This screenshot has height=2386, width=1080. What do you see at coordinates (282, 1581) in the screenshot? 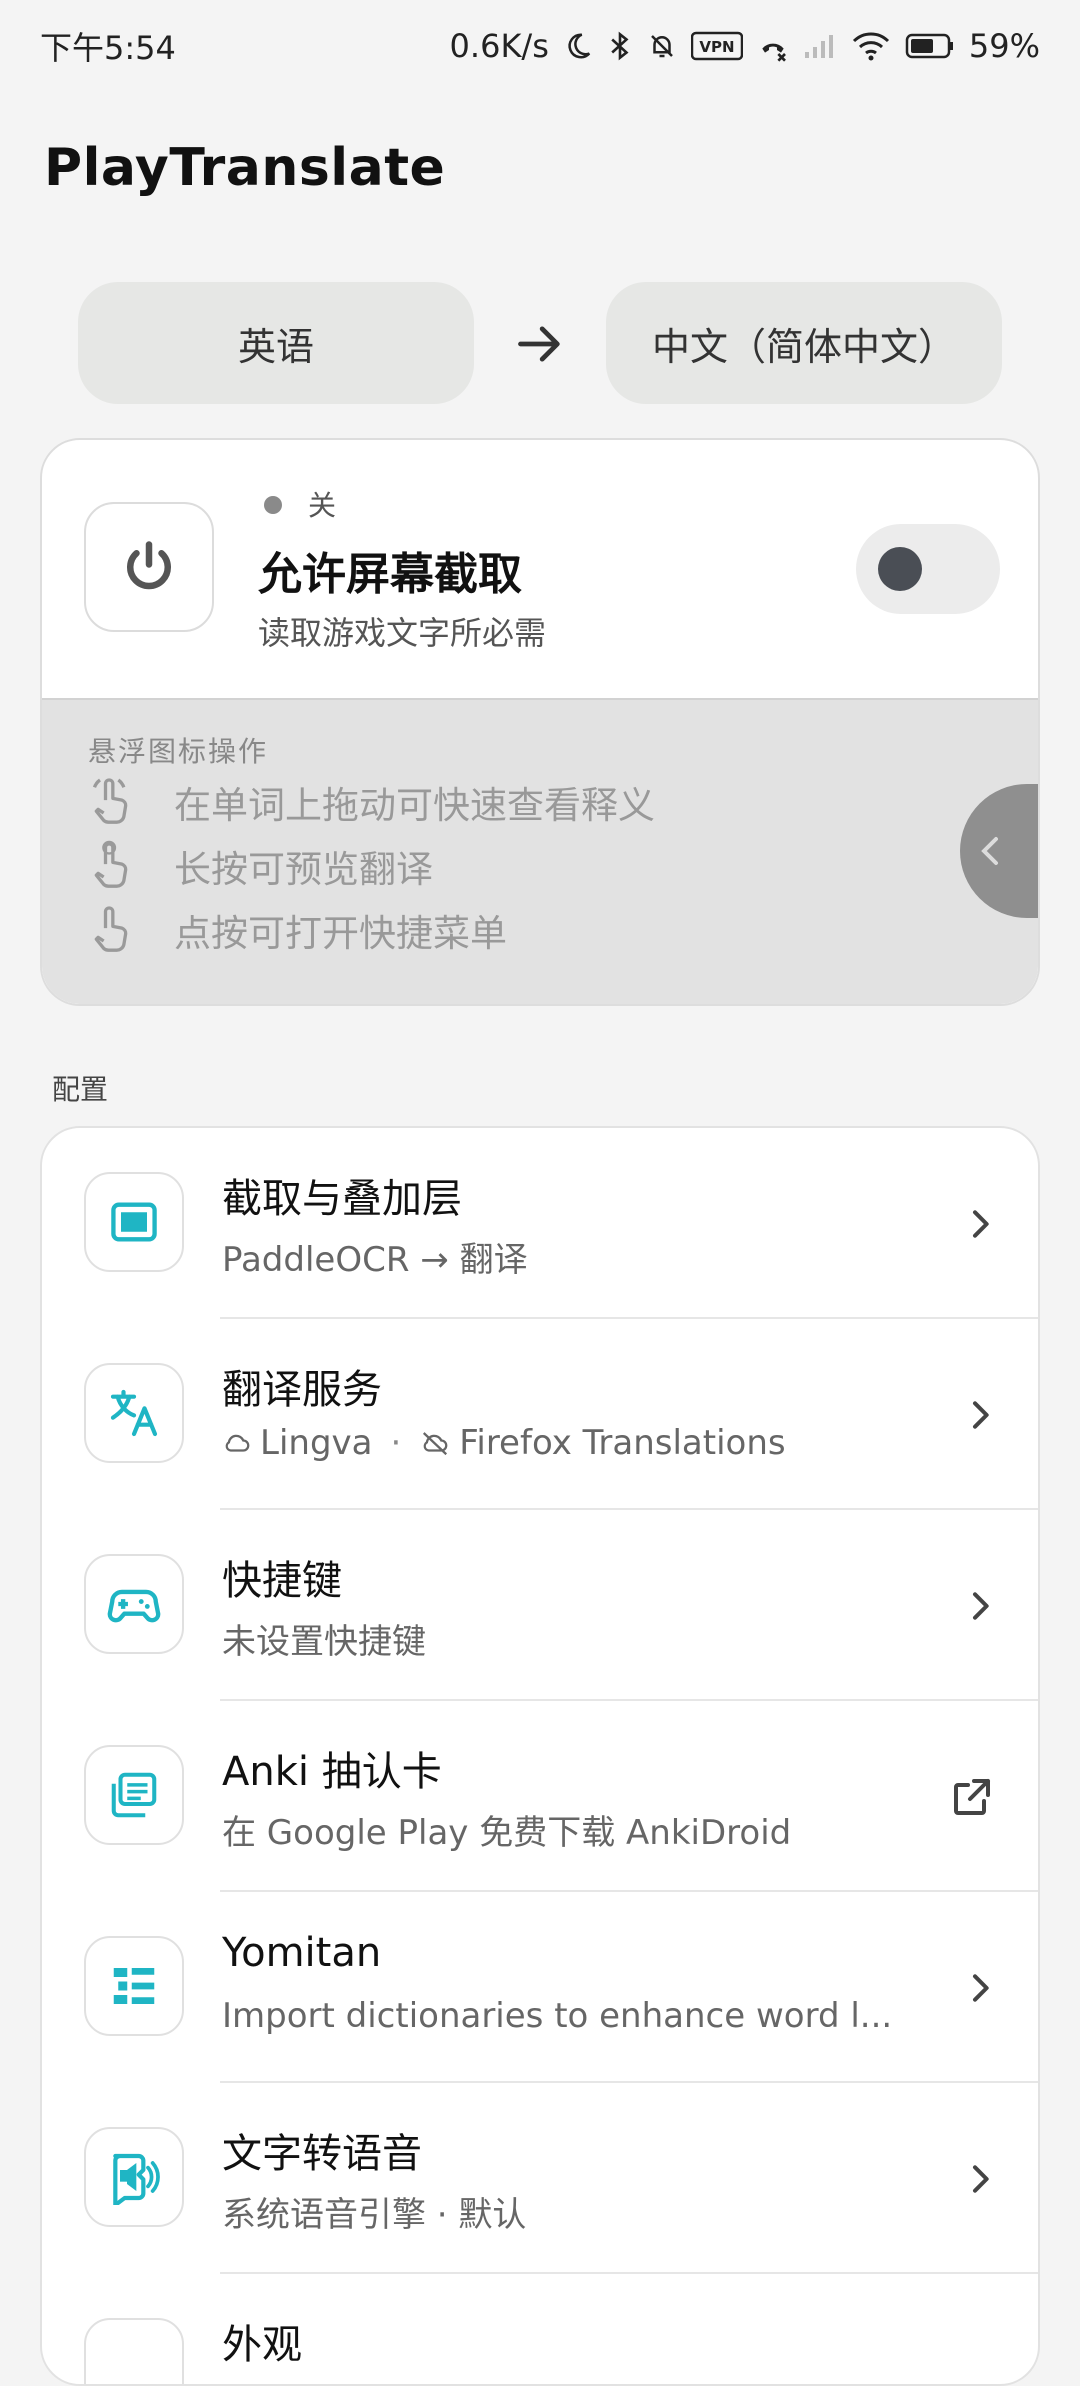
I see `config-item-title: 快捷键` at bounding box center [282, 1581].